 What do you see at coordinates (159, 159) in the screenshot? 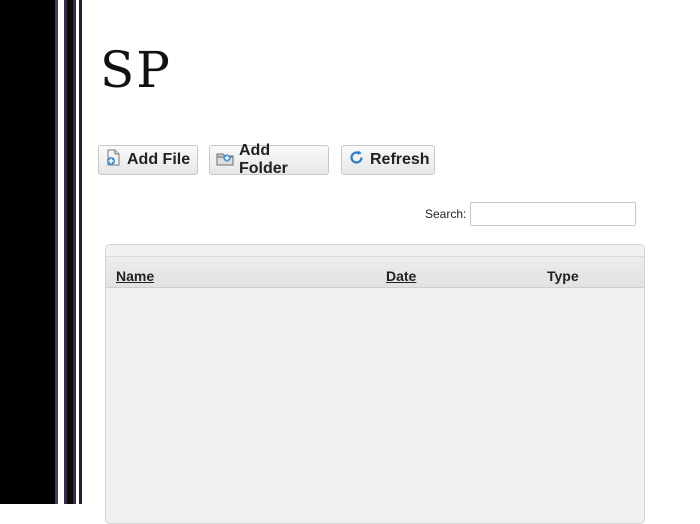
I see `add-file-label: Add File` at bounding box center [159, 159].